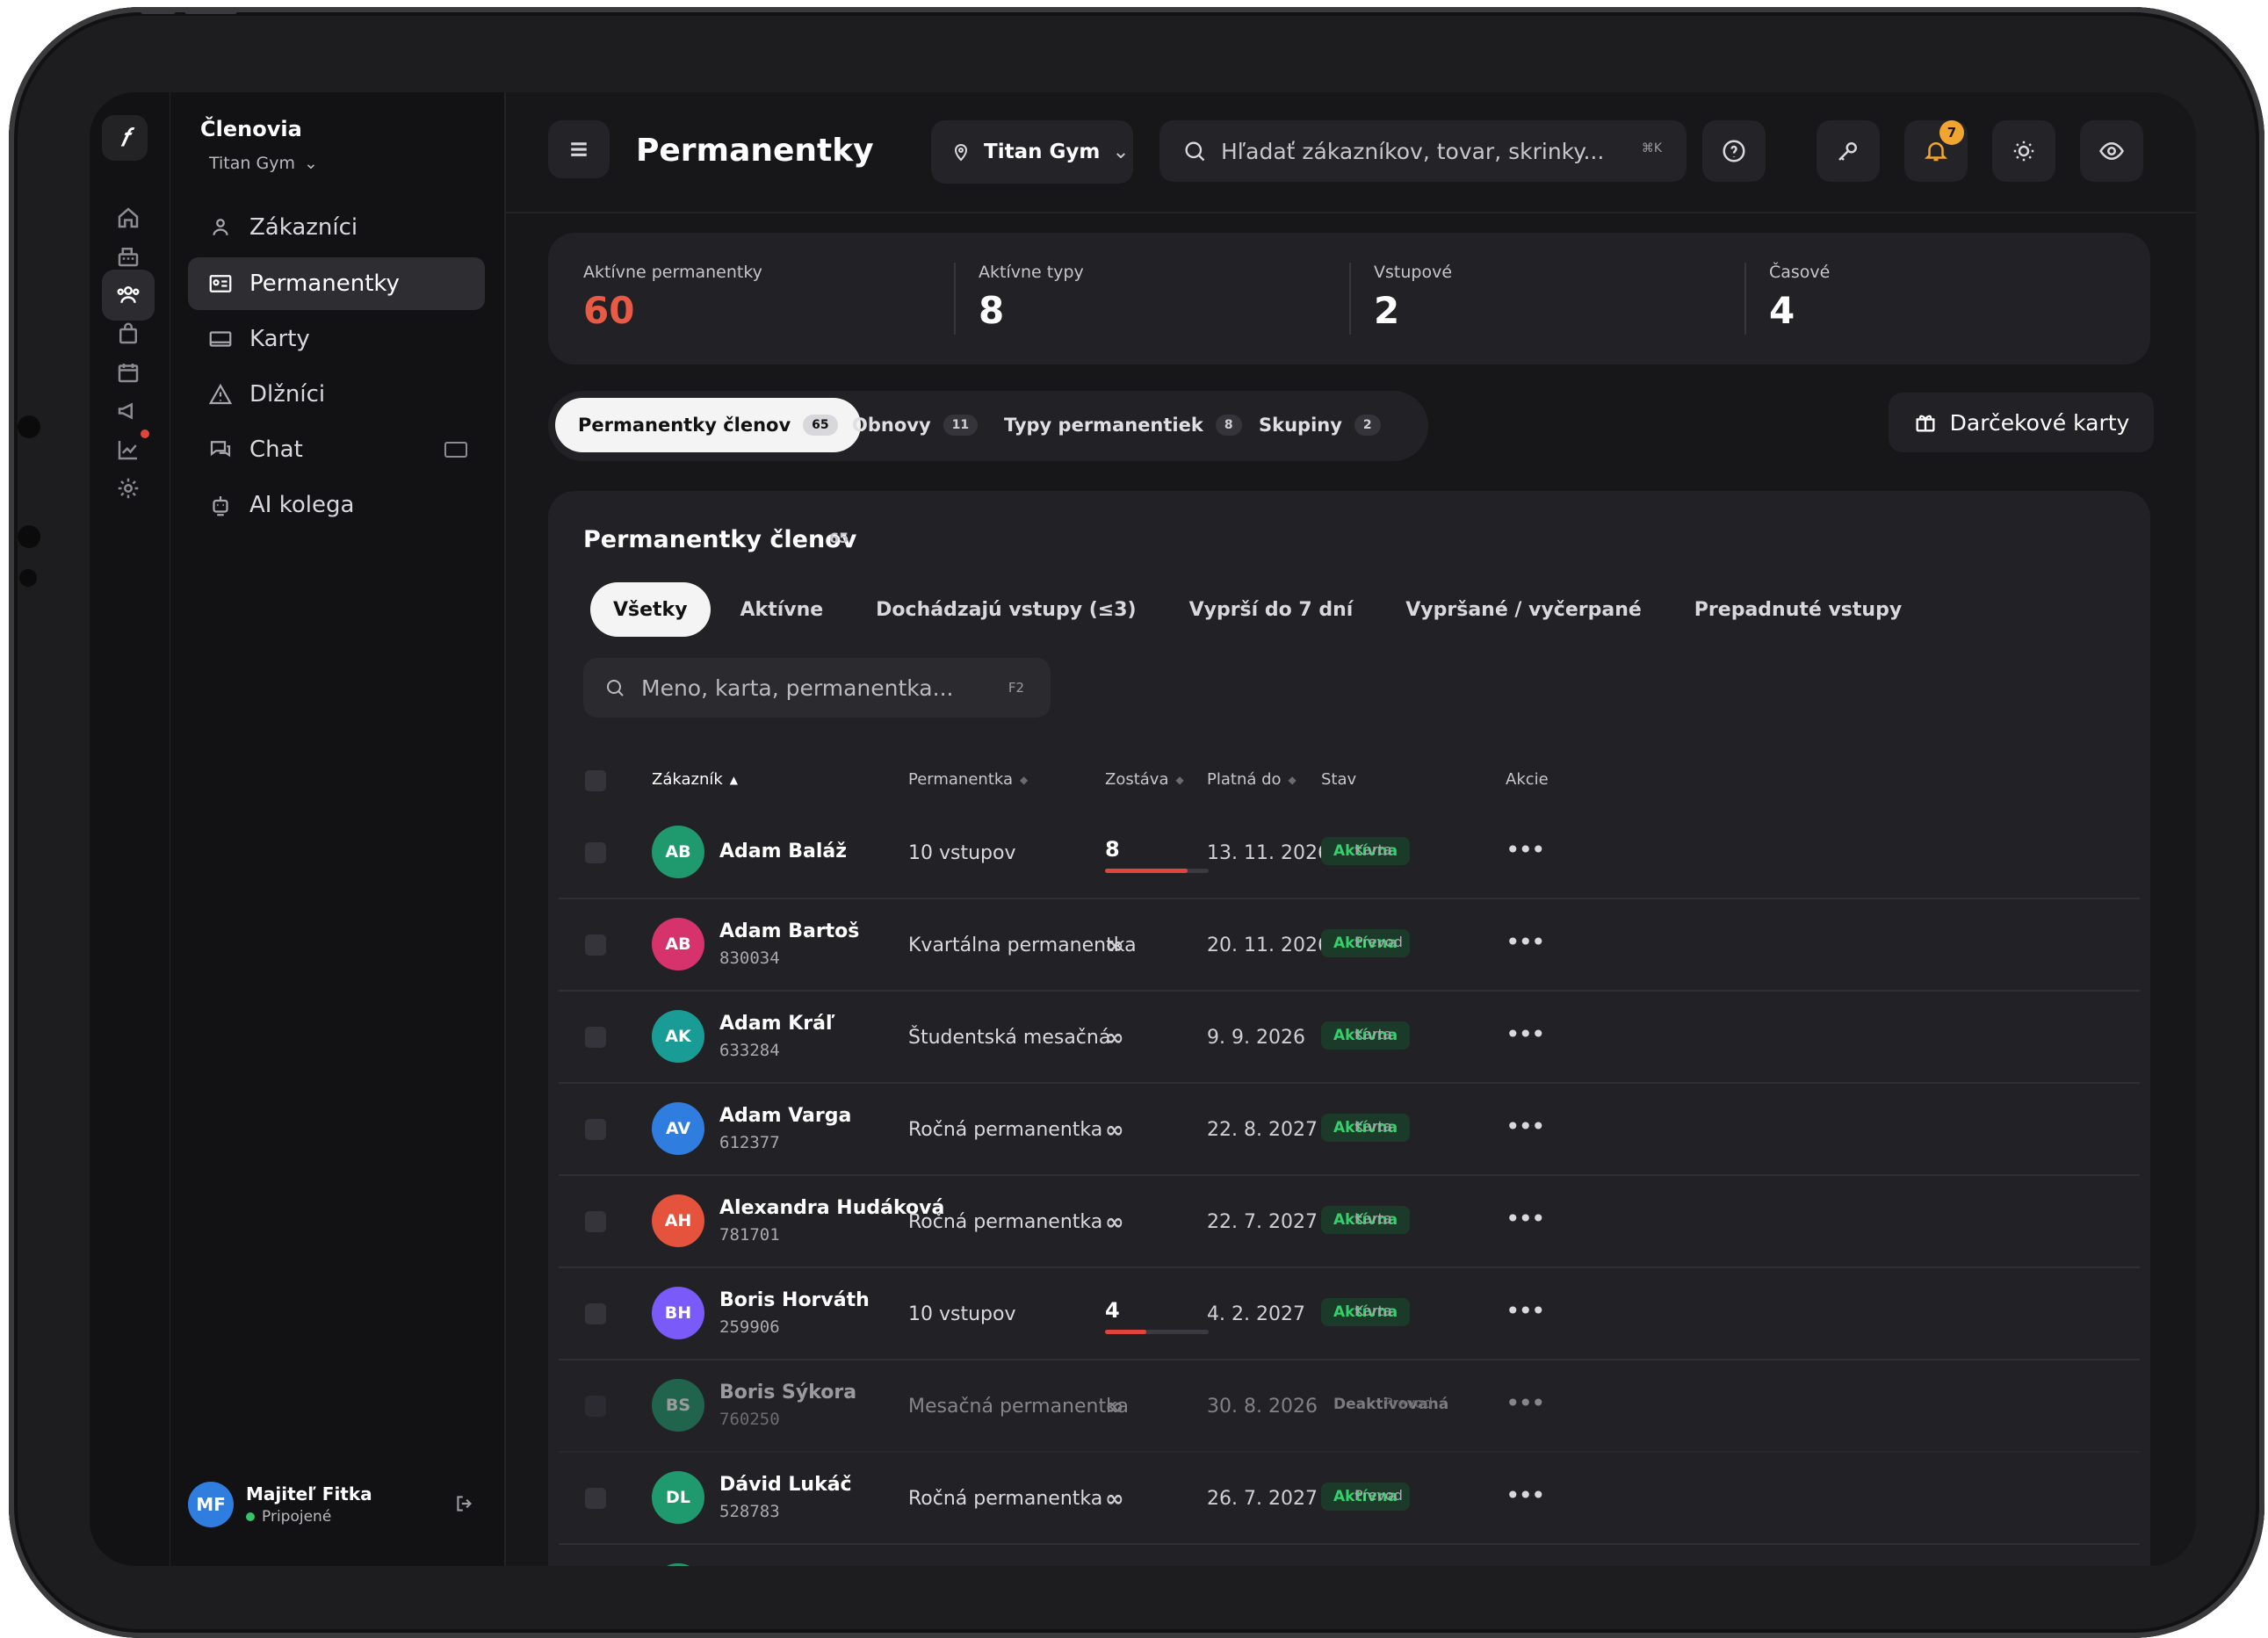  What do you see at coordinates (465, 1503) in the screenshot?
I see `logout-icon` at bounding box center [465, 1503].